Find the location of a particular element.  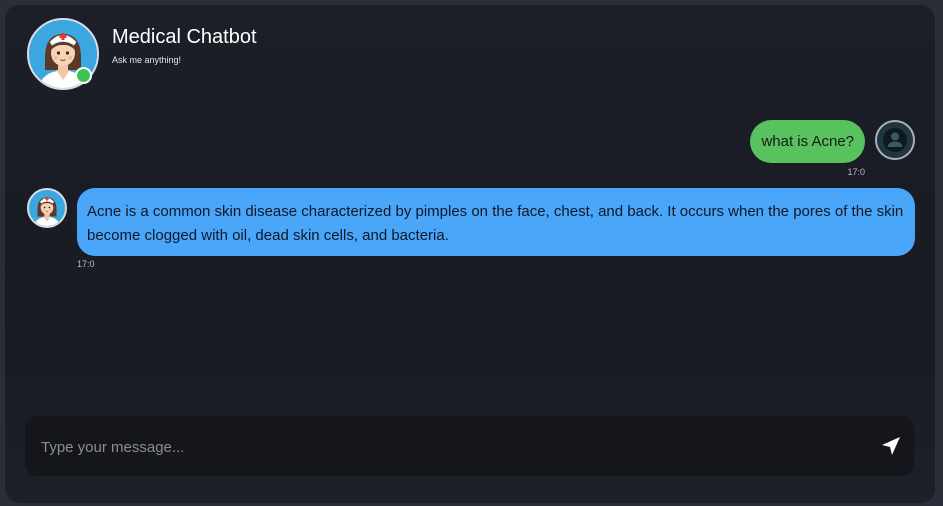

user-message-time: 17:0 is located at coordinates (856, 172).